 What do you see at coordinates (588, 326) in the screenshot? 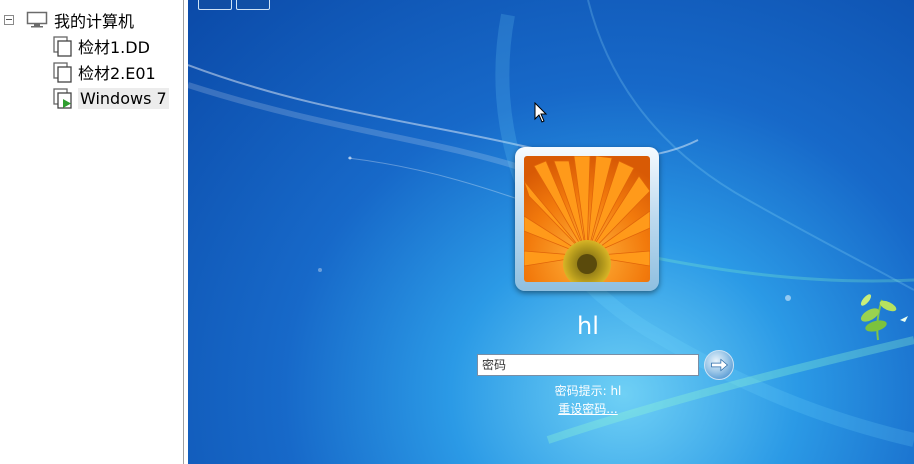
I see `username-label: hl` at bounding box center [588, 326].